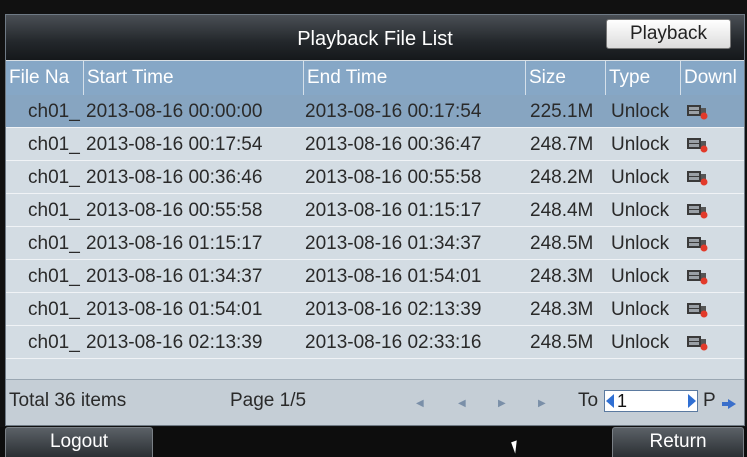 The height and width of the screenshot is (457, 747). Describe the element at coordinates (375, 37) in the screenshot. I see `titlebar: Playback File List Playback` at that location.